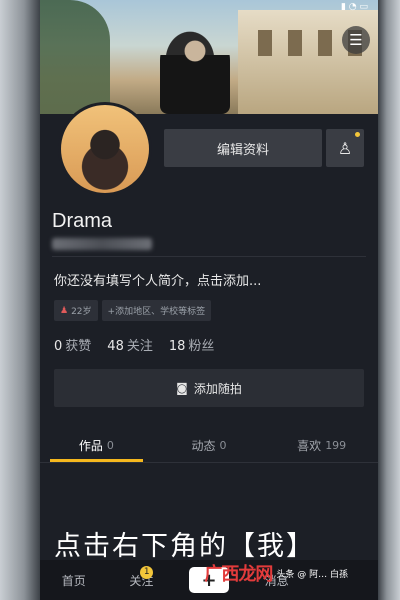 The width and height of the screenshot is (400, 600). I want to click on tabs-divider, so click(209, 462).